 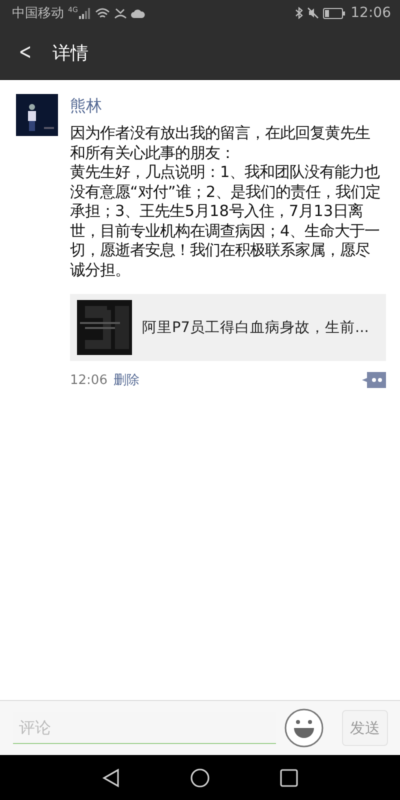 I want to click on post-text: 因为作者没有放出我的留言，在此回复黄先生和所有关心此事的朋友：, so click(x=220, y=143).